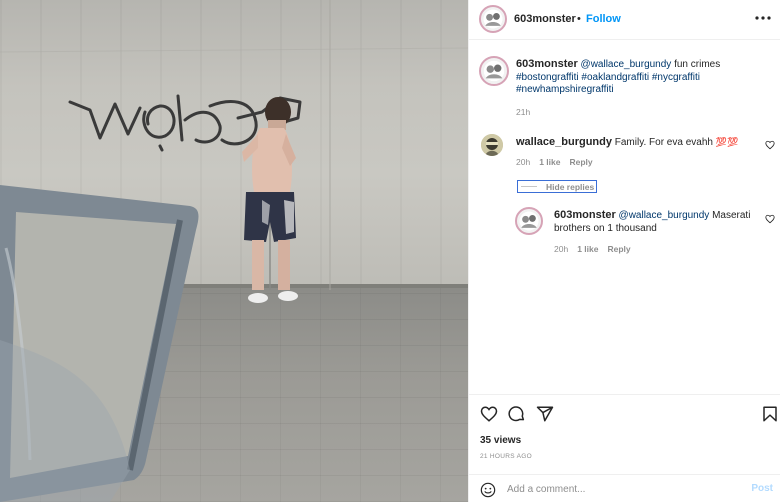 The width and height of the screenshot is (780, 502). I want to click on hide-replies-label: Hide replies, so click(570, 187).